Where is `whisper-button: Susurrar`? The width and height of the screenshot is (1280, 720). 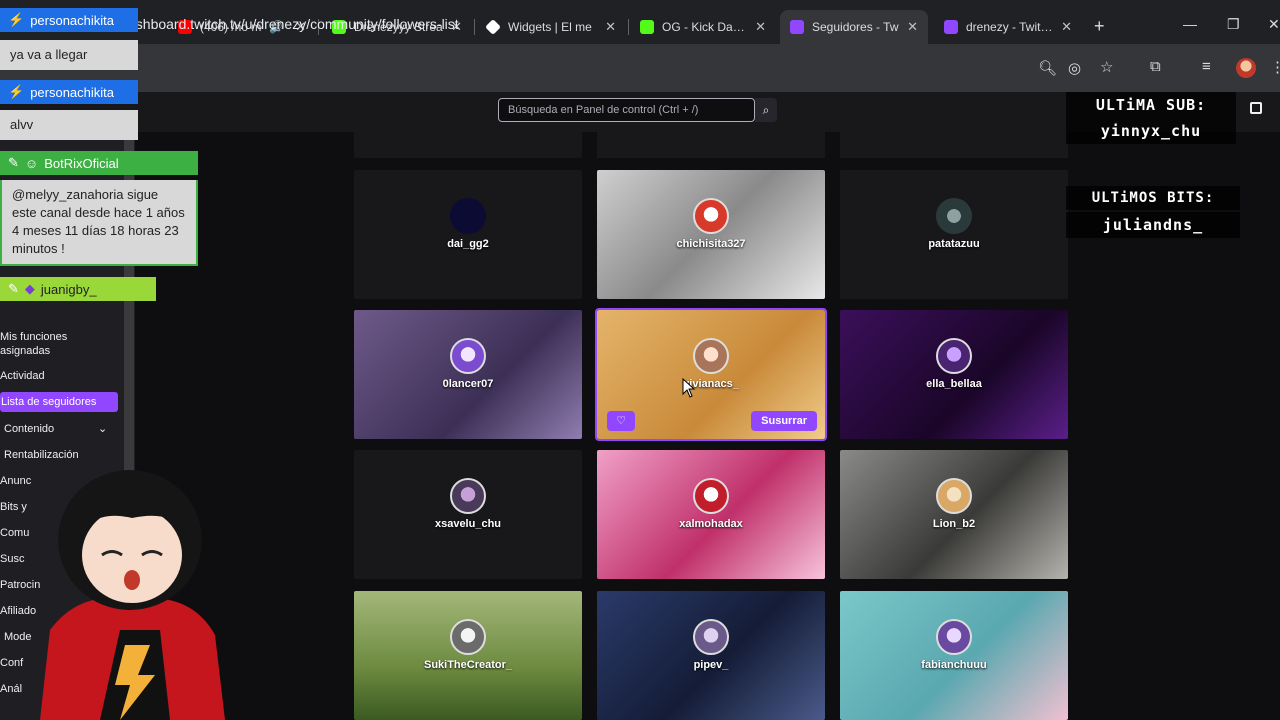
whisper-button: Susurrar is located at coordinates (784, 421).